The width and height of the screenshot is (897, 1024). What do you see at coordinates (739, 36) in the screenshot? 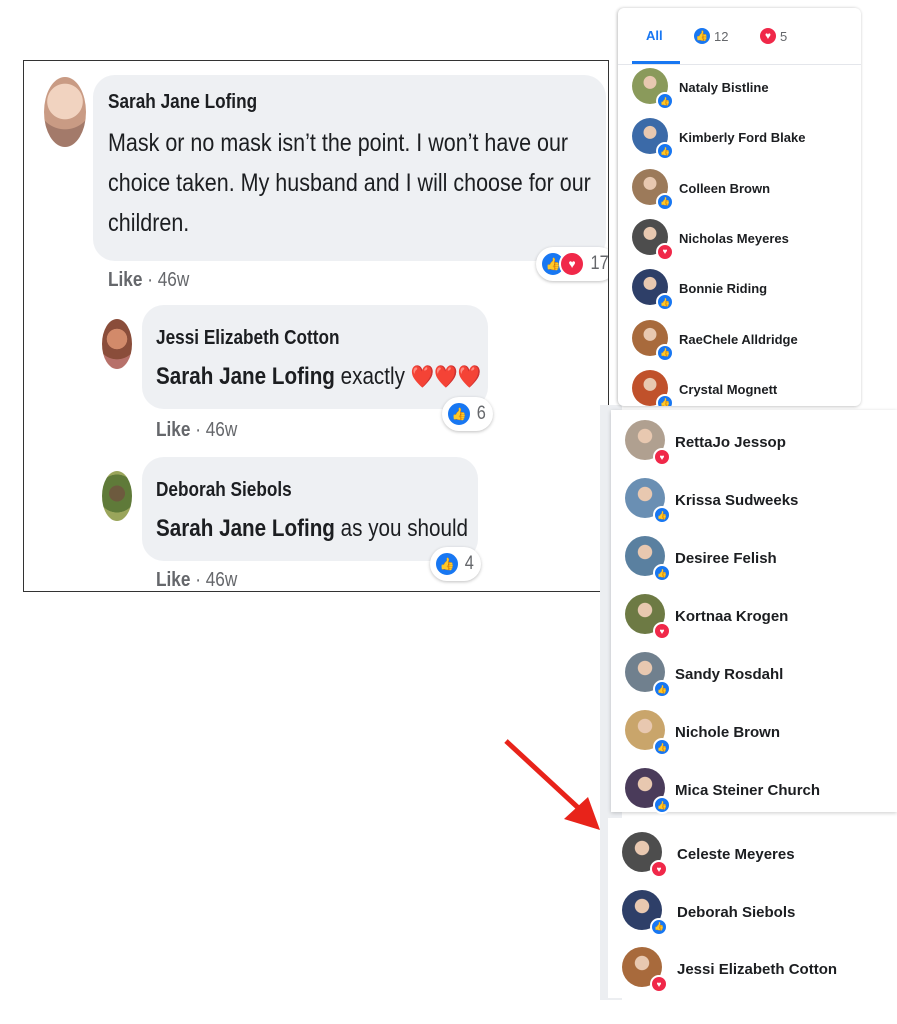
I see `reaction-tabs: All 👍 12 ♥ 5` at bounding box center [739, 36].